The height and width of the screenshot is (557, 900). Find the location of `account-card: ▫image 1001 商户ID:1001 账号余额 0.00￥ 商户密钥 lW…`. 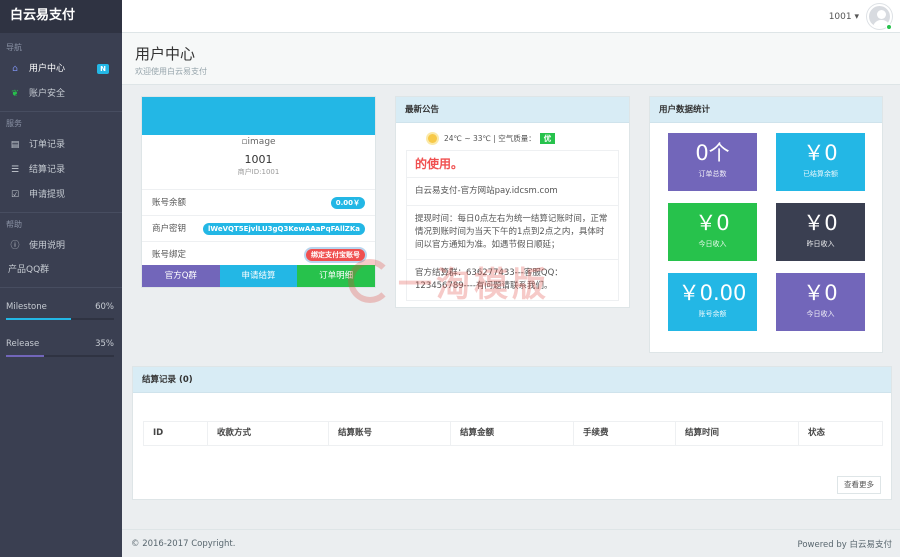

account-card: ▫image 1001 商户ID:1001 账号余额 0.00￥ 商户密钥 lW… is located at coordinates (258, 192).